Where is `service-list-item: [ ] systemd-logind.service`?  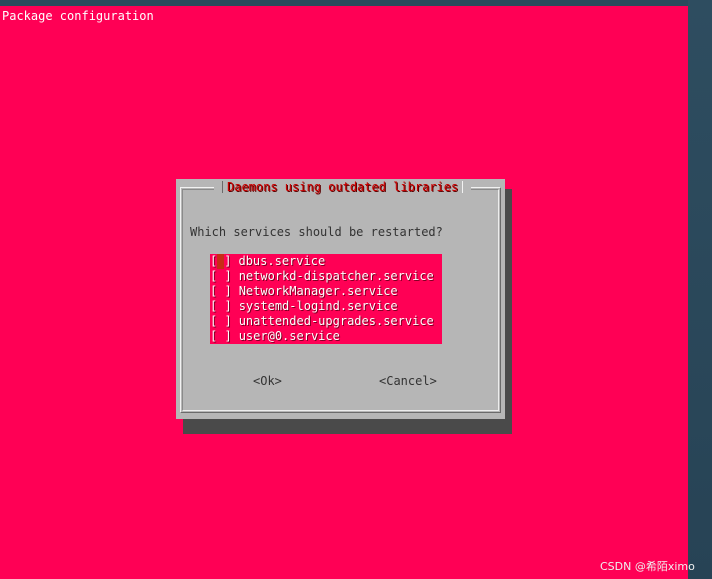
service-list-item: [ ] systemd-logind.service is located at coordinates (304, 306).